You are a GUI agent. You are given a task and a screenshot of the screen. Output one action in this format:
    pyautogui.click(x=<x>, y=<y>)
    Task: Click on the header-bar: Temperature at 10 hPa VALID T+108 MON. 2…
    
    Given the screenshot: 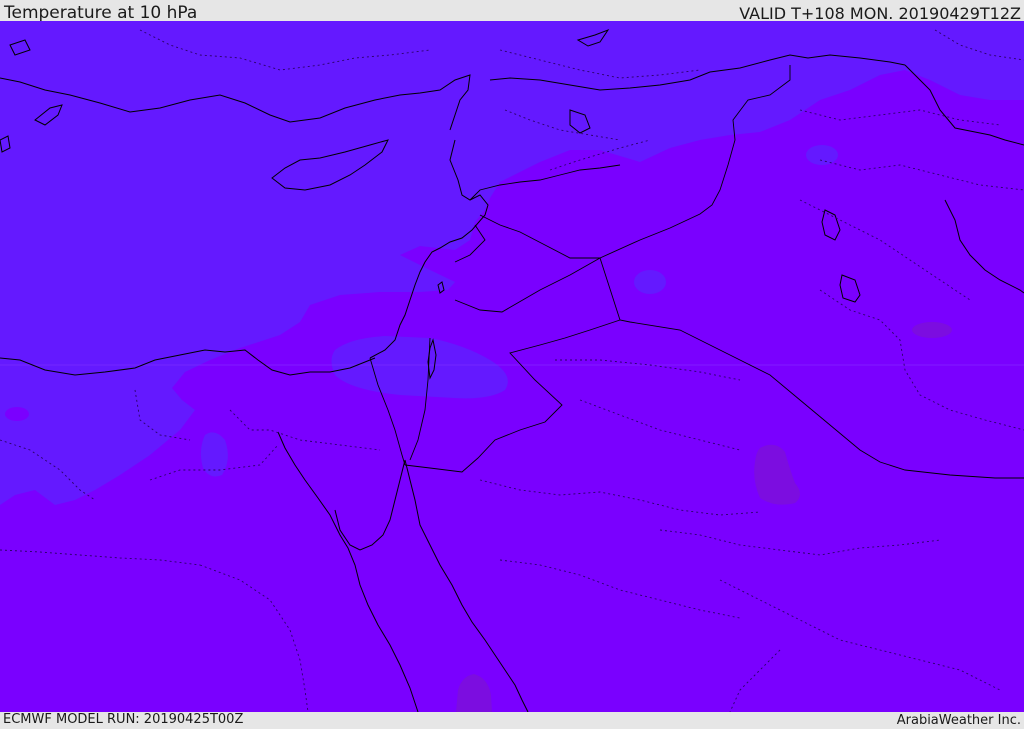 What is the action you would take?
    pyautogui.click(x=512, y=11)
    